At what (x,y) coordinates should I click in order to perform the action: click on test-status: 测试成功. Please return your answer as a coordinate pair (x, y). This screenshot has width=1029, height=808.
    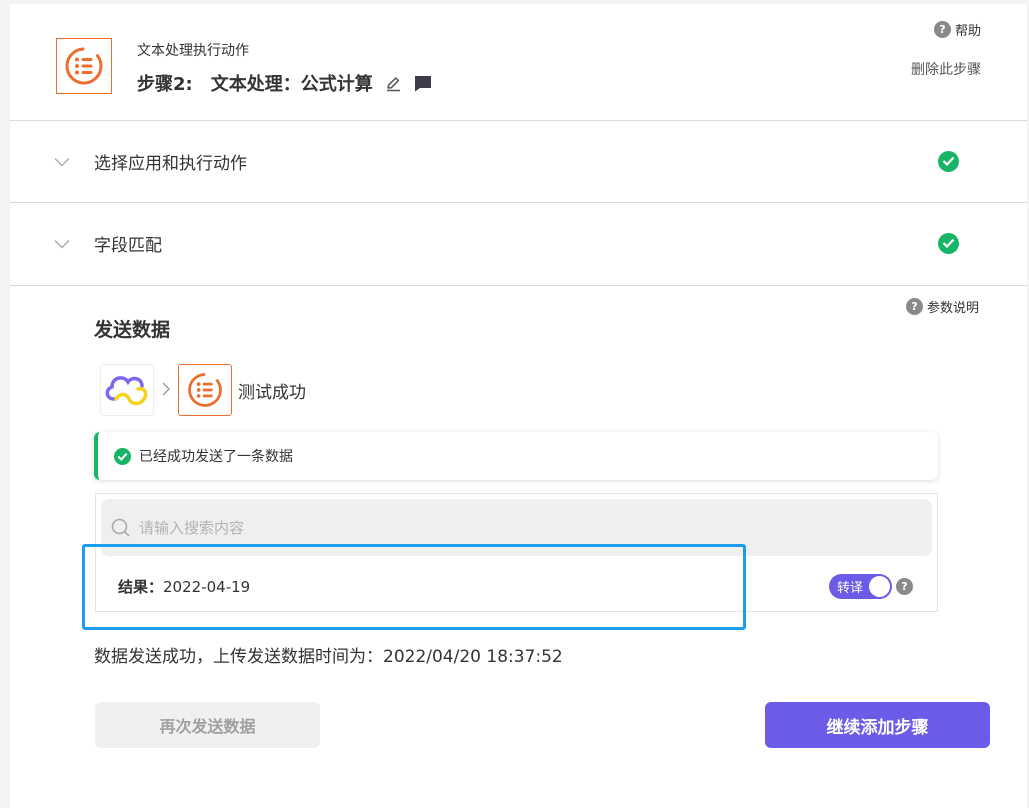
    Looking at the image, I should click on (272, 392).